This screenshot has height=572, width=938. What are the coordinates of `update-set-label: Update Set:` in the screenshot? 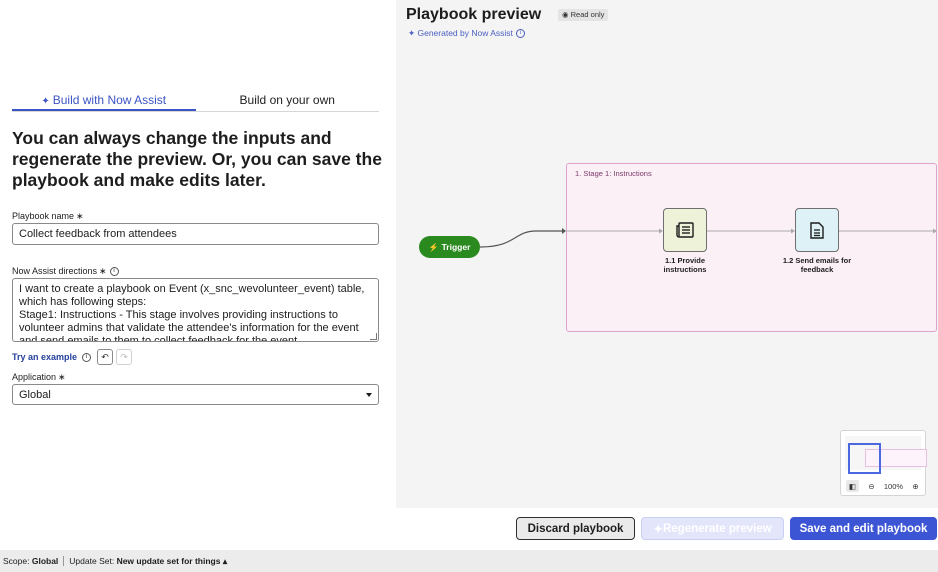 It's located at (92, 561).